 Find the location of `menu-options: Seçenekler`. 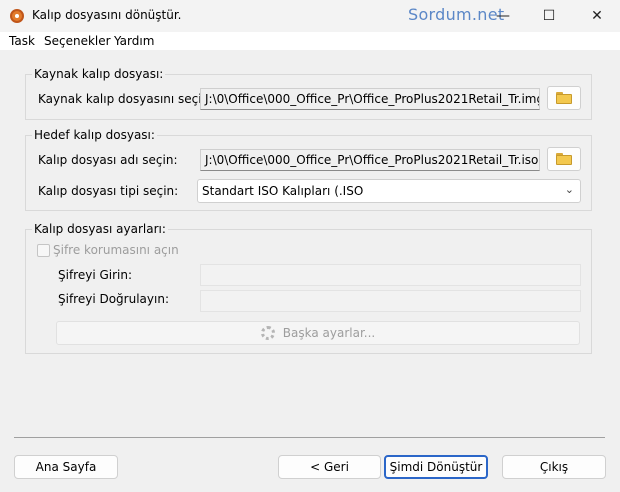

menu-options: Seçenekler is located at coordinates (77, 41).